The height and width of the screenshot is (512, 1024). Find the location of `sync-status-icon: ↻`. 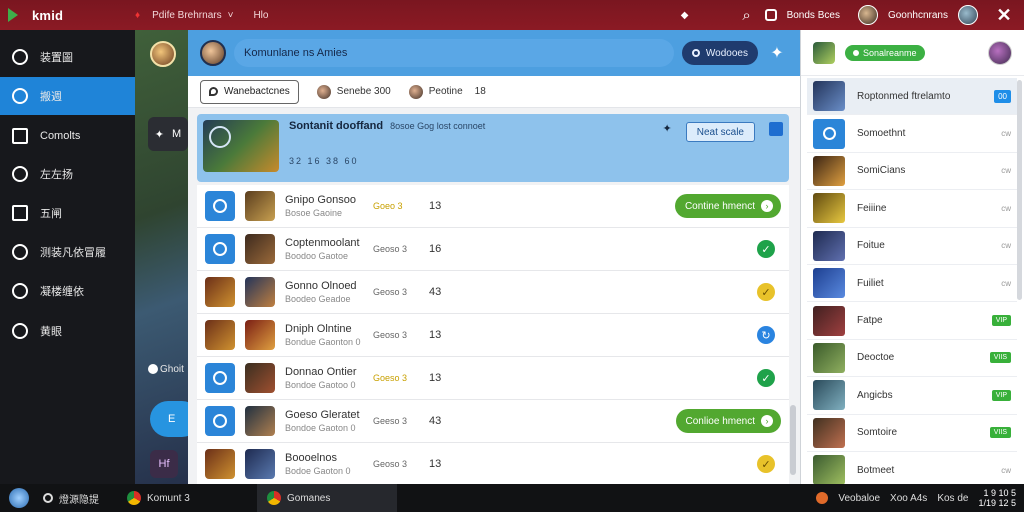

sync-status-icon: ↻ is located at coordinates (766, 335).